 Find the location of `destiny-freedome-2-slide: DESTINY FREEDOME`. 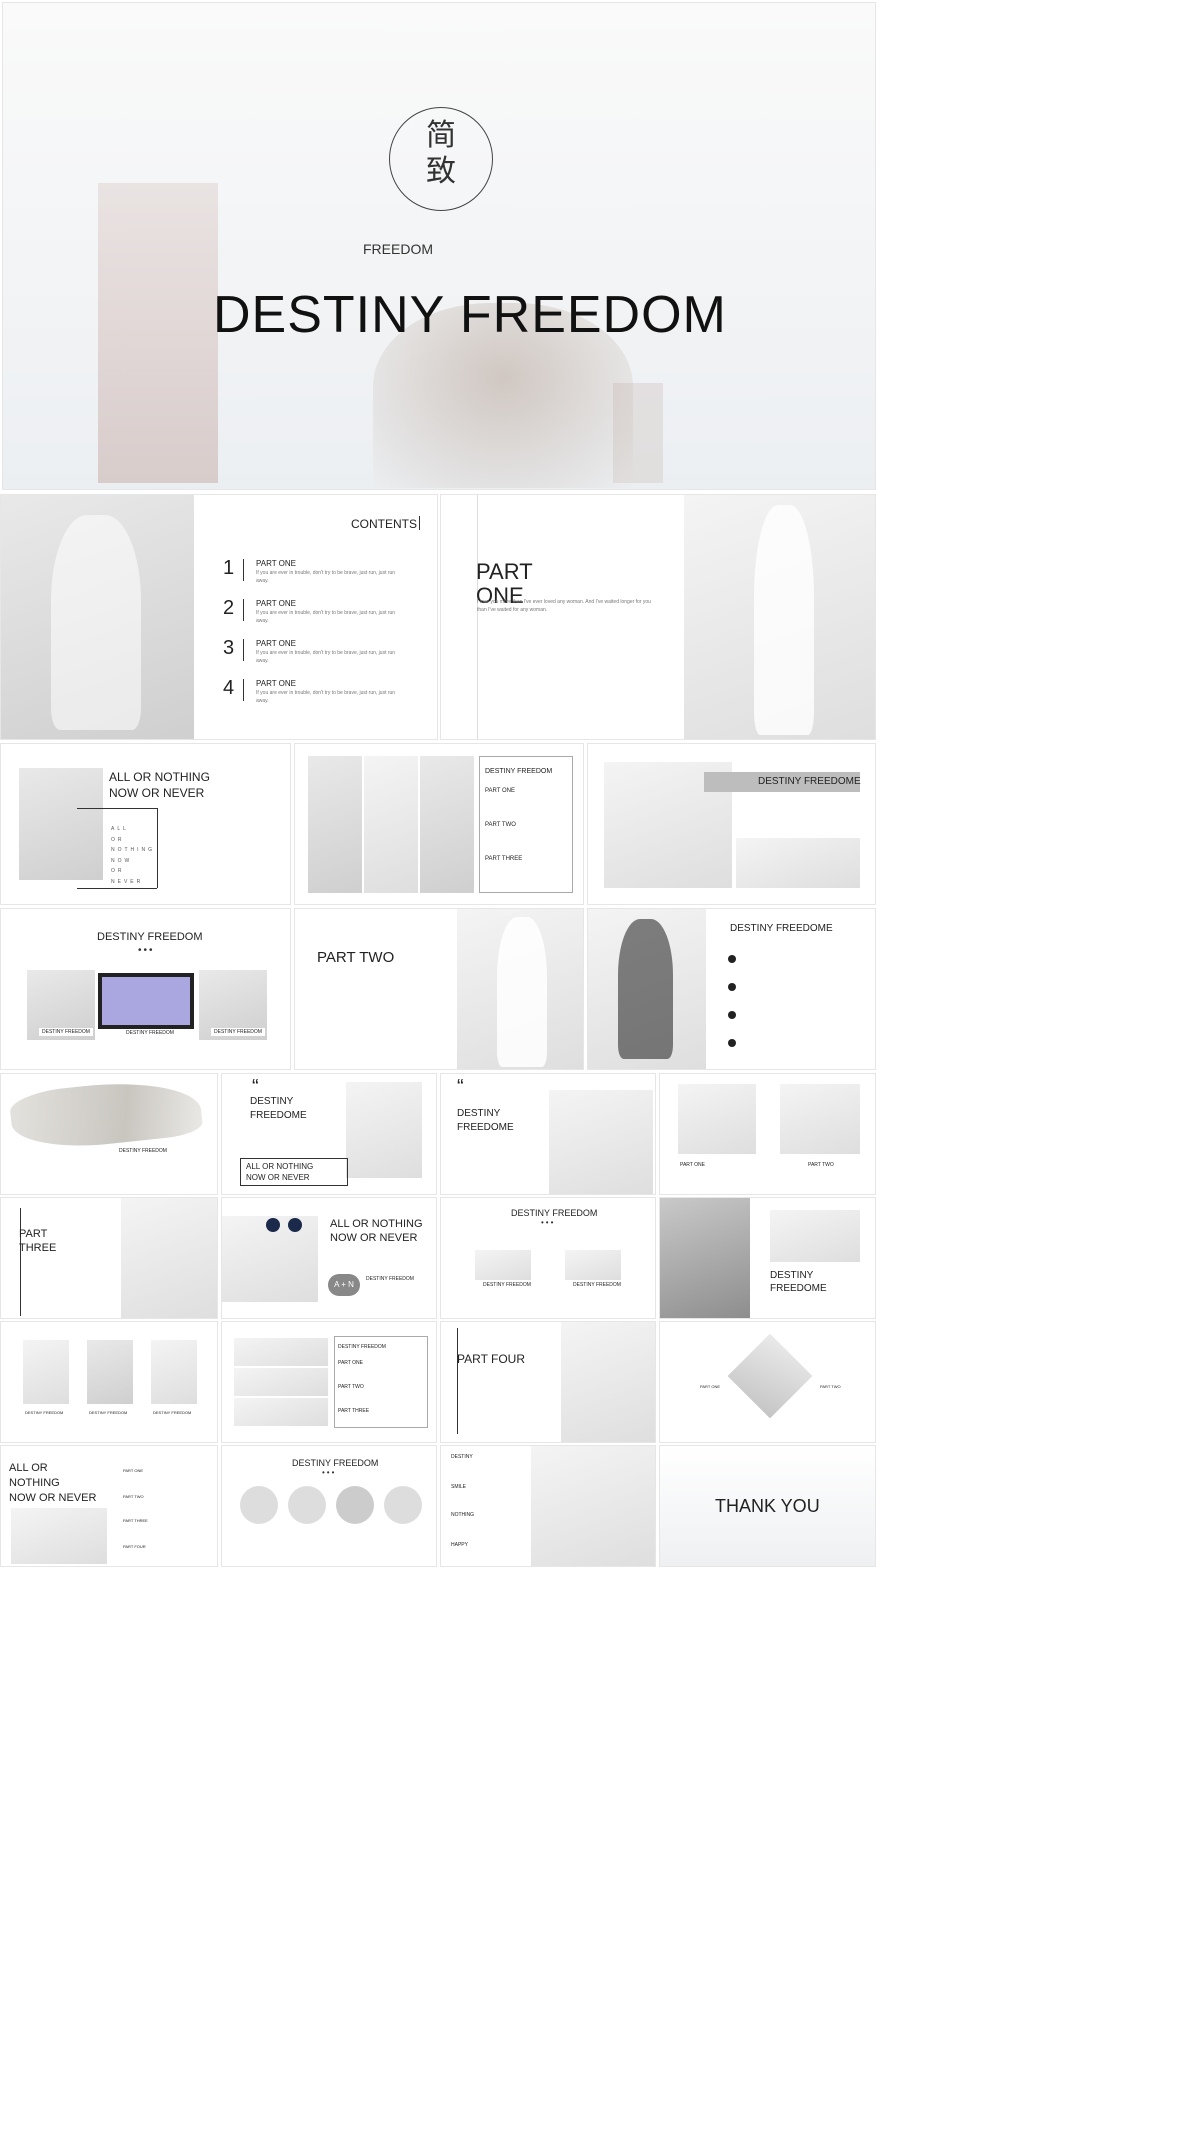

destiny-freedome-2-slide: DESTINY FREEDOME is located at coordinates (767, 1258).